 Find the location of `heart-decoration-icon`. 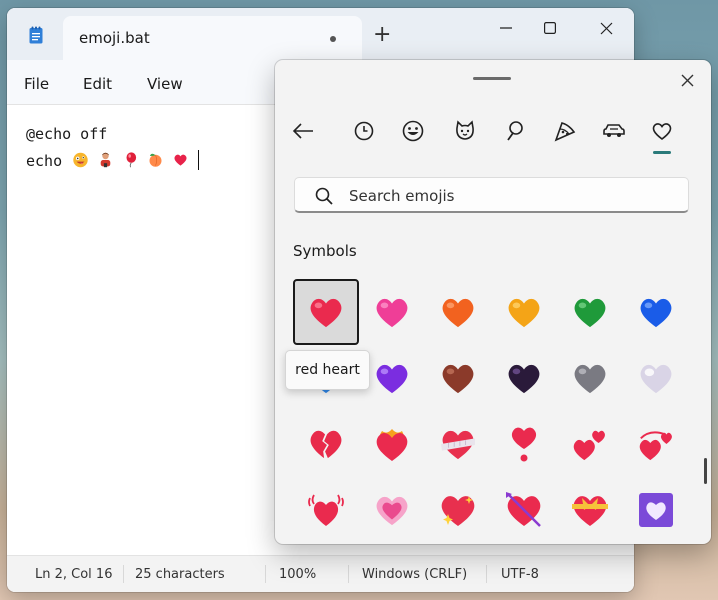

heart-decoration-icon is located at coordinates (656, 510).